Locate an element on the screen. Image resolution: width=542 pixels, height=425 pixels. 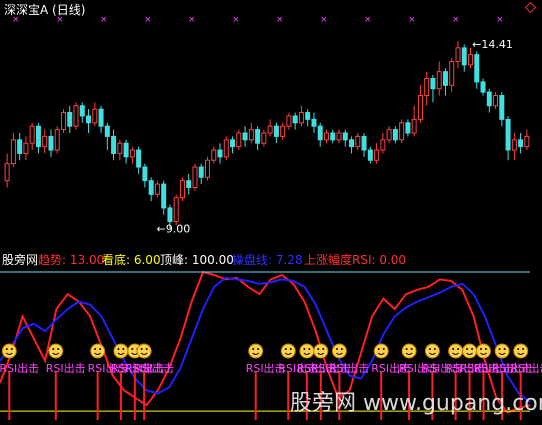
price-annotation: ←9.00 is located at coordinates (174, 228).